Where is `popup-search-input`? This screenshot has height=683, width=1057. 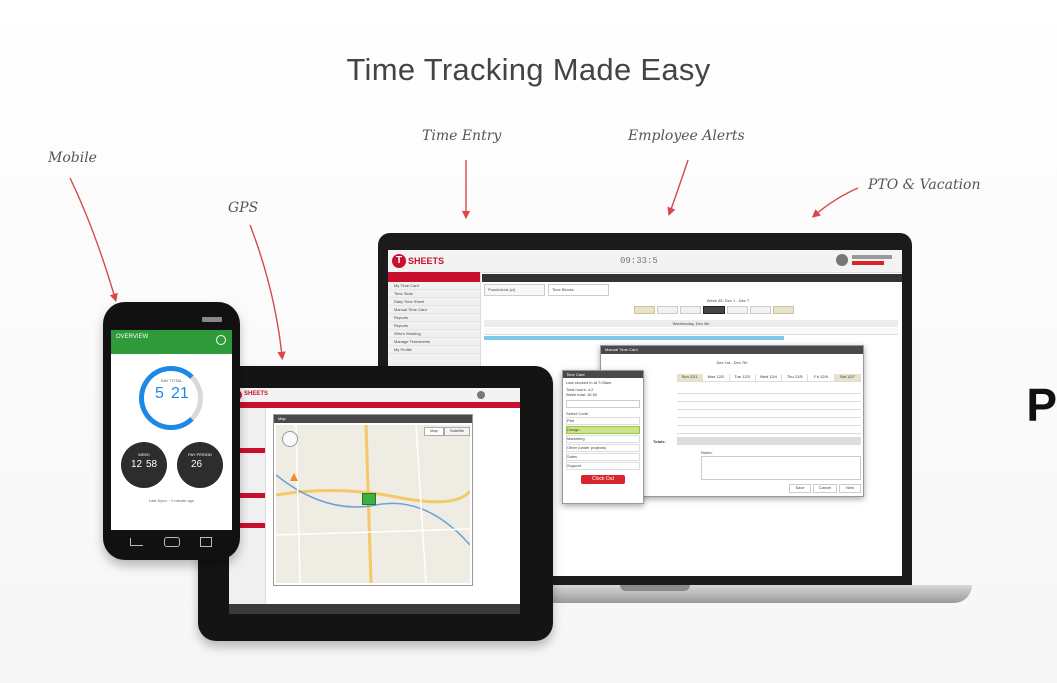 popup-search-input is located at coordinates (603, 404).